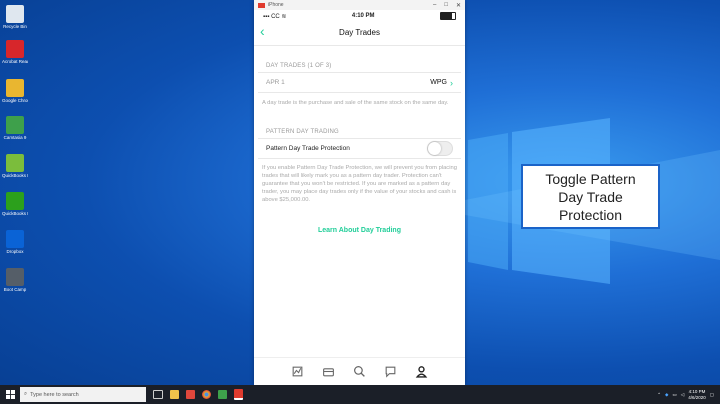  I want to click on signal-icon: ▪▪▪, so click(266, 16).